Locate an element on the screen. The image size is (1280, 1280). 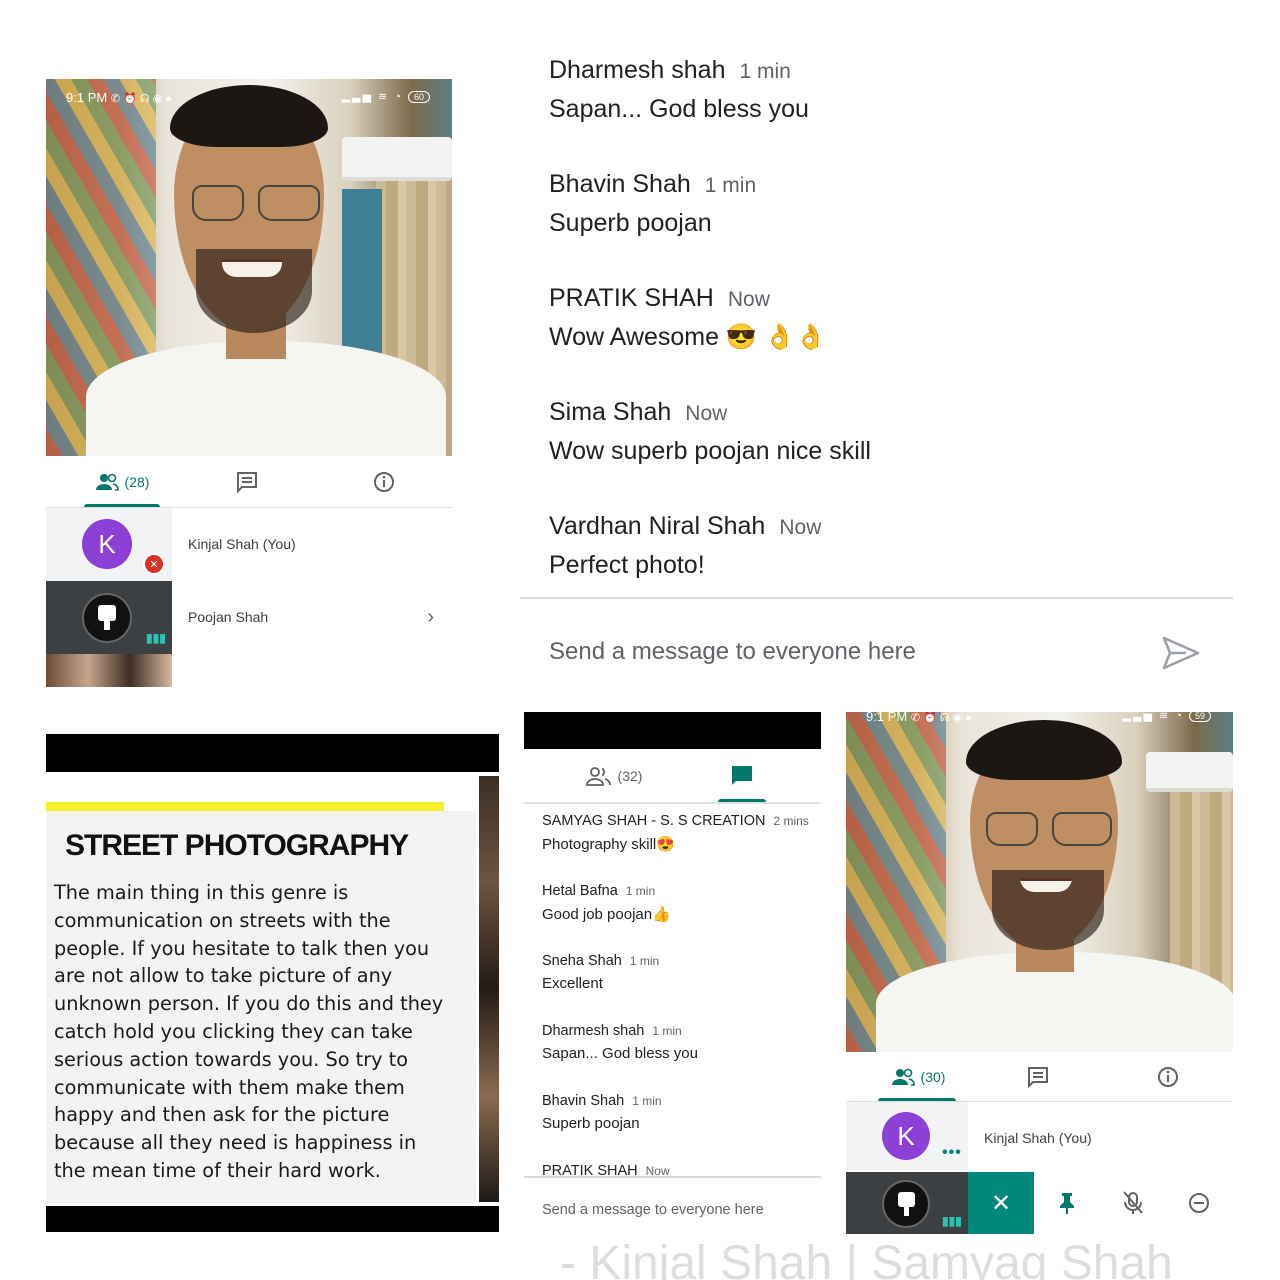
participant-row-poojan: ▮▮▮ Poojan Shah › is located at coordinates (249, 617).